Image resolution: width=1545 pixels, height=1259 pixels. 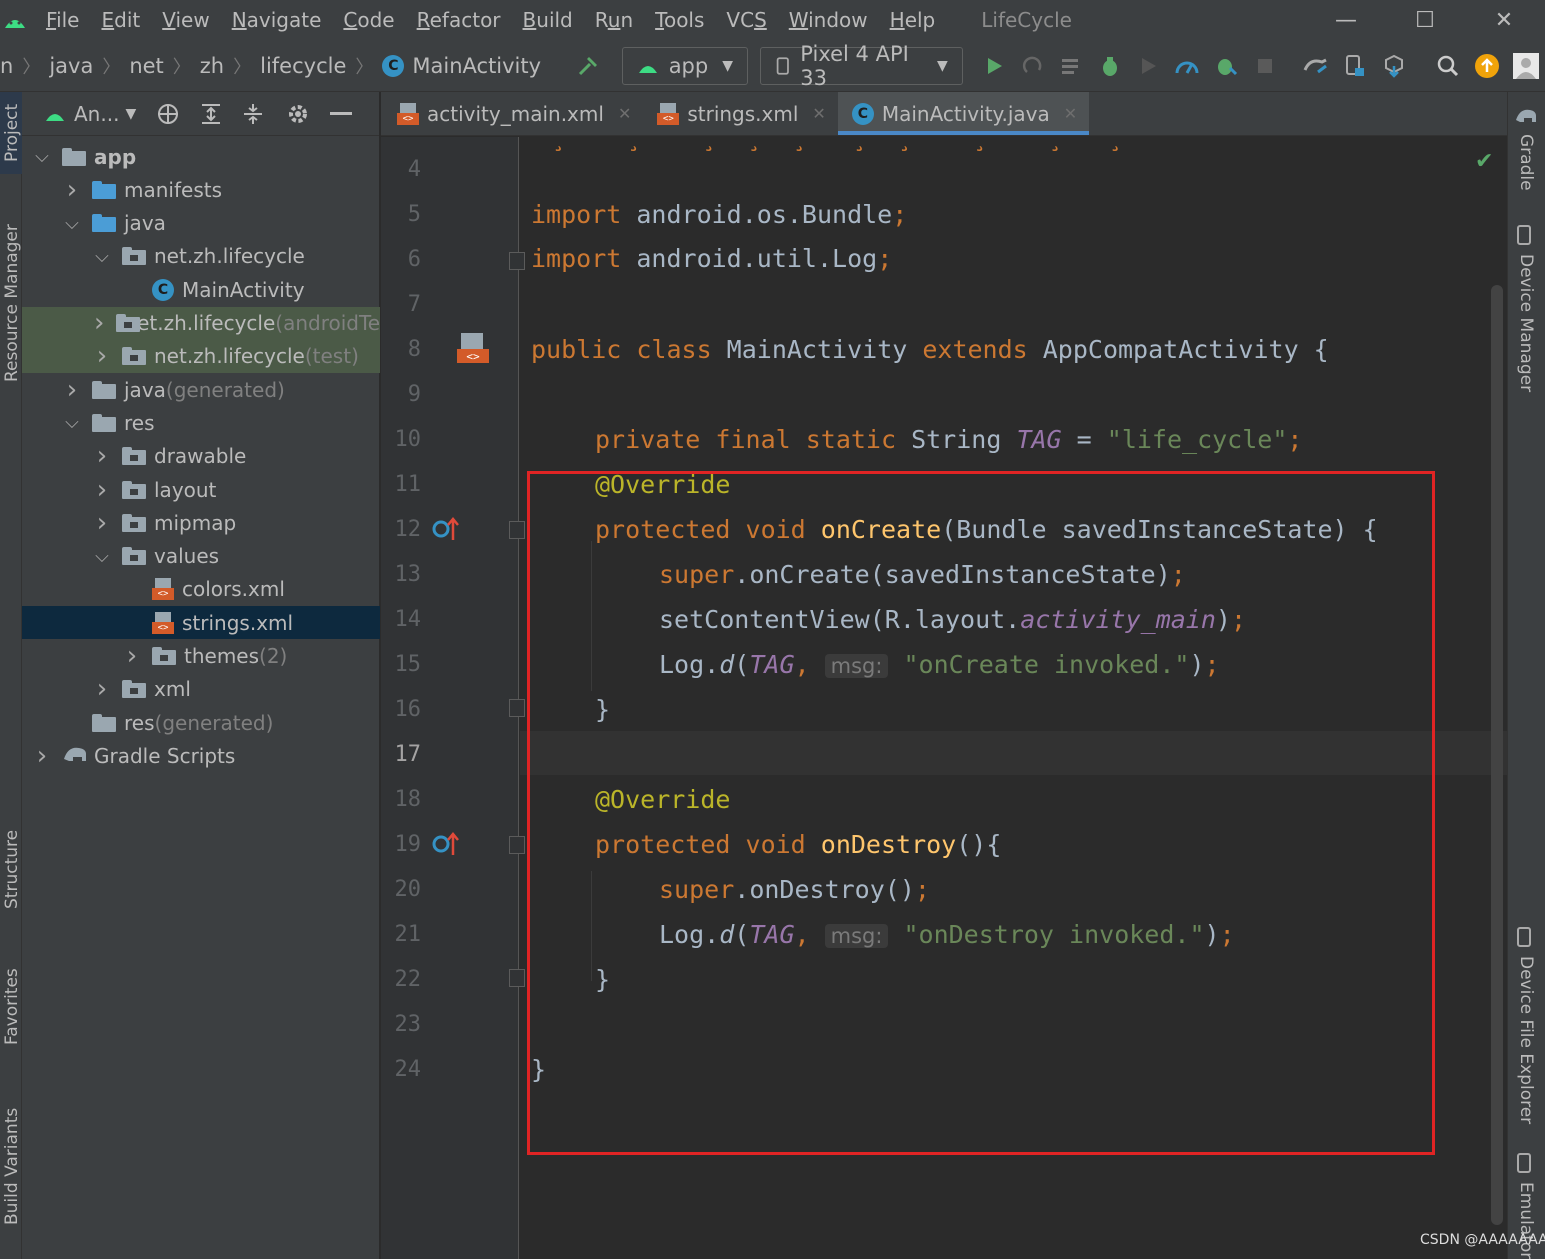 I want to click on tool-tab-emulator: Emulator, so click(x=1525, y=1205).